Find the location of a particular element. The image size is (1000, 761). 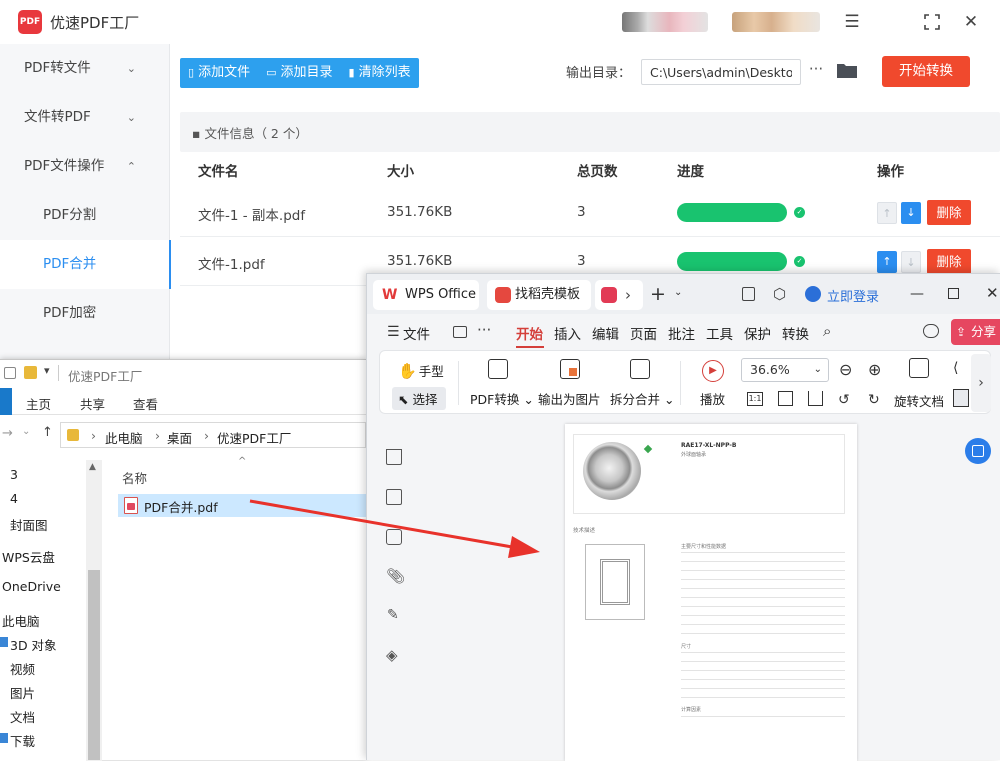

nav-item-3d-objects: 3D 对象 is located at coordinates (28, 644).